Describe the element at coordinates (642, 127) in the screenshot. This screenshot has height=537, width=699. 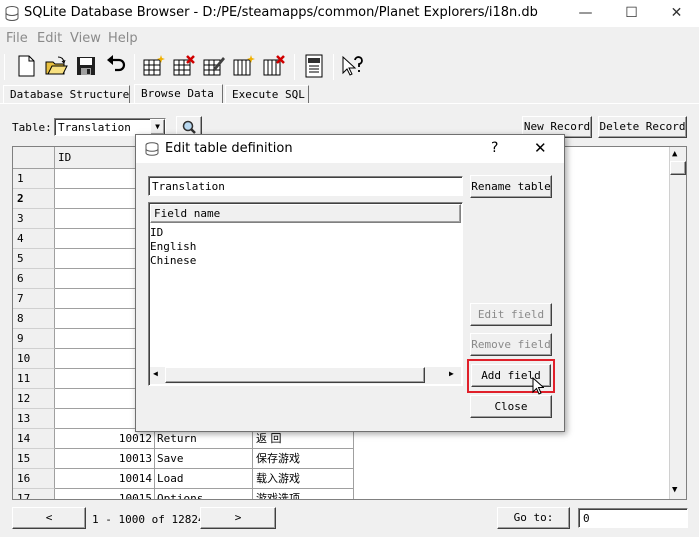
I see `delete-record-button: Delete Record` at that location.